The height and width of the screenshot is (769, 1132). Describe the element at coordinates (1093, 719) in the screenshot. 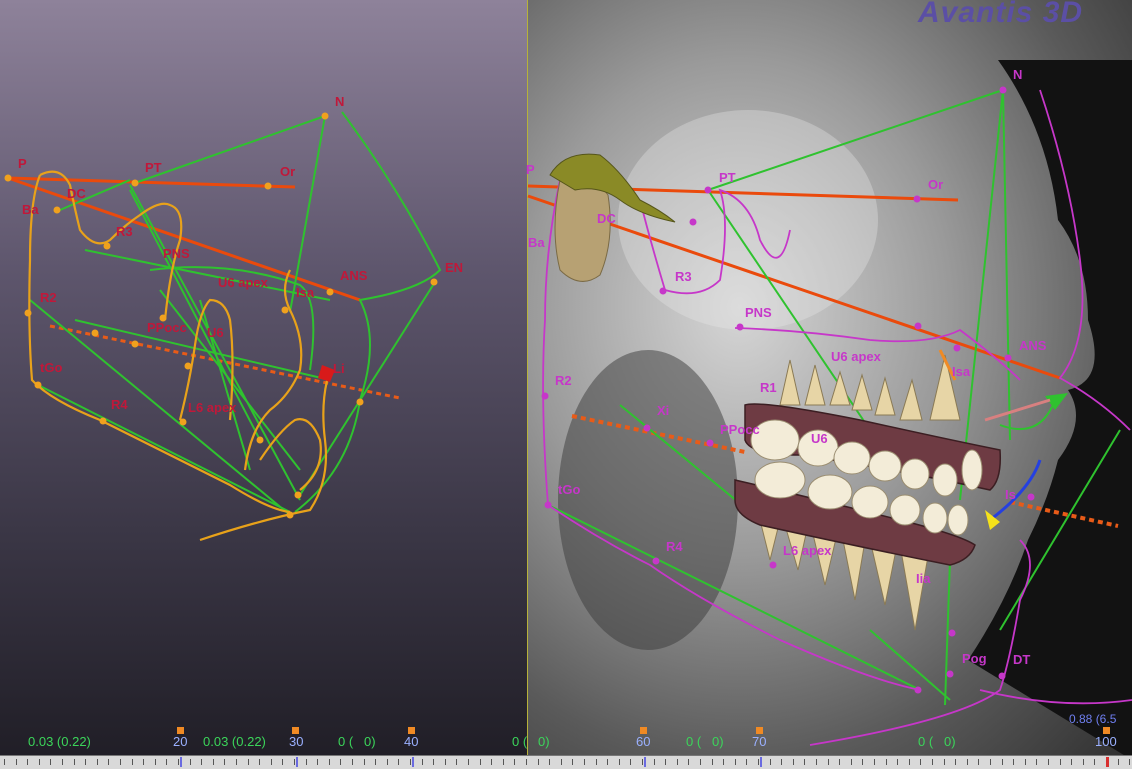

I see `ruler-top-value: 0.88 (6.5` at that location.